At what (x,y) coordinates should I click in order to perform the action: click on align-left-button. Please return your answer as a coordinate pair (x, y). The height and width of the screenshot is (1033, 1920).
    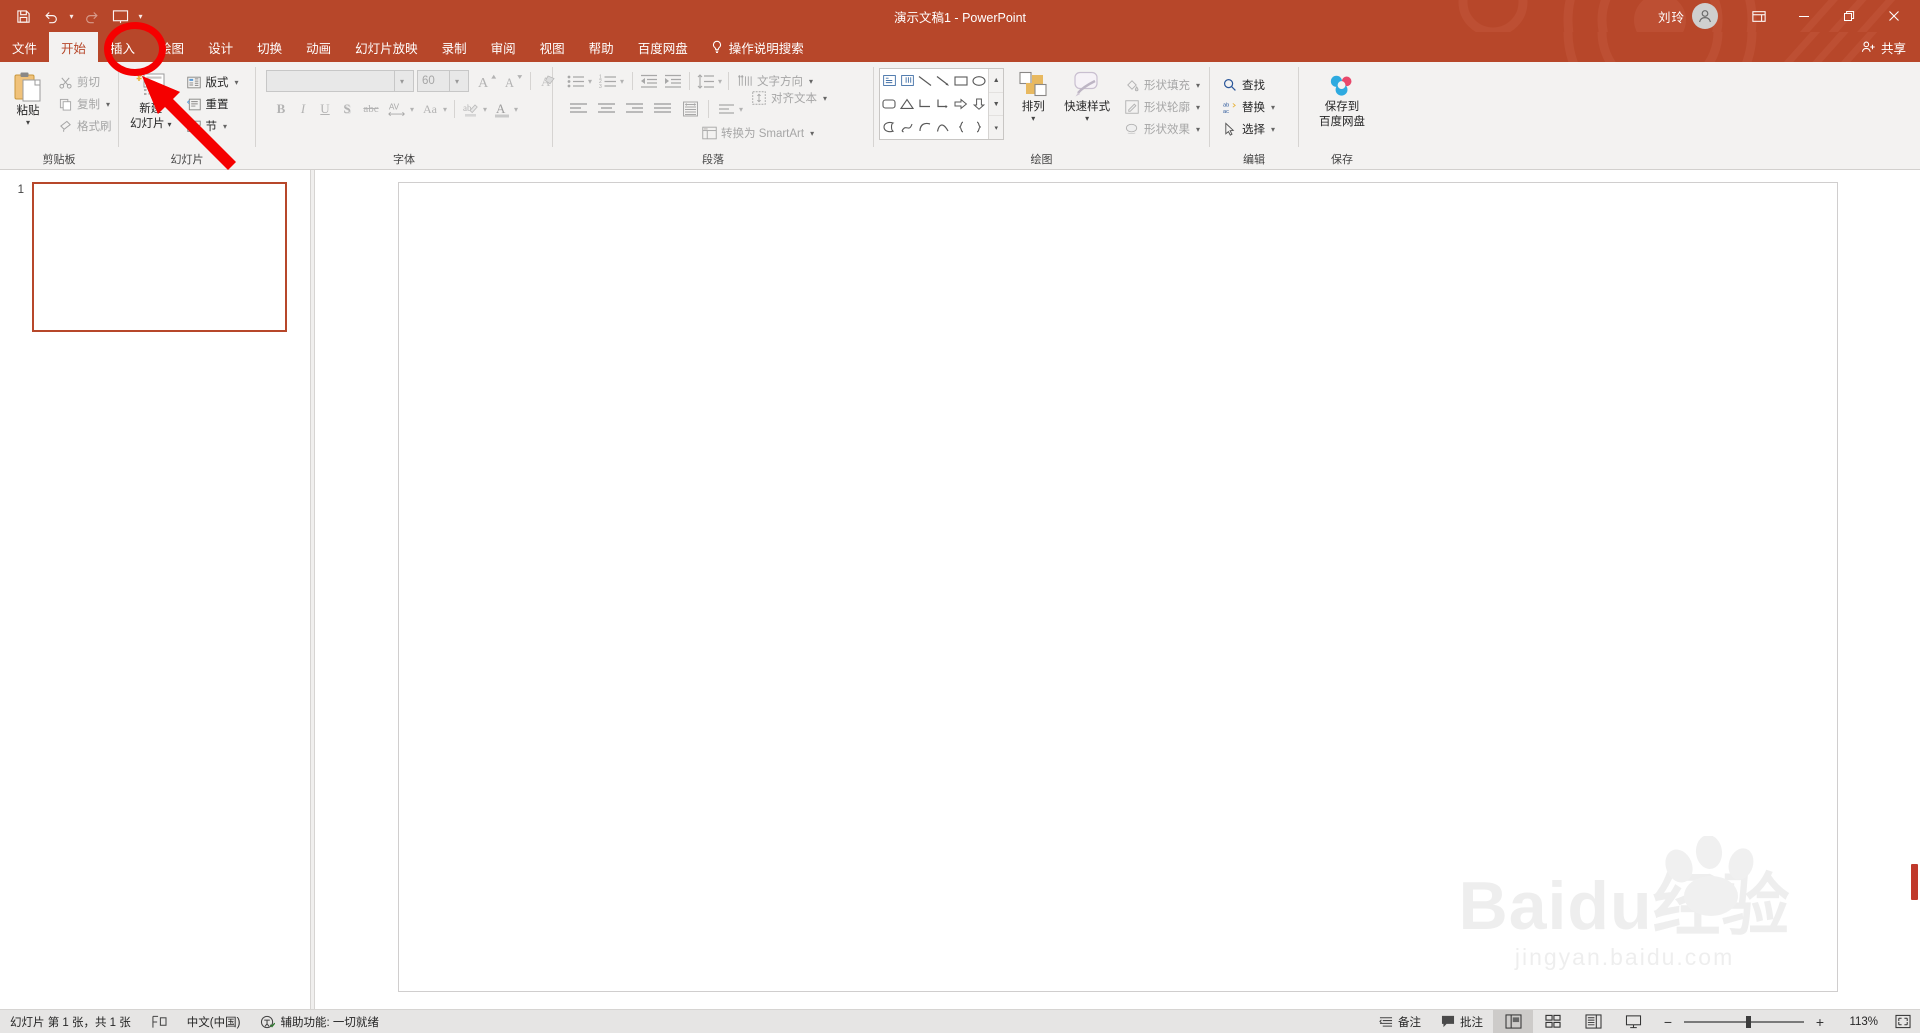
    Looking at the image, I should click on (578, 109).